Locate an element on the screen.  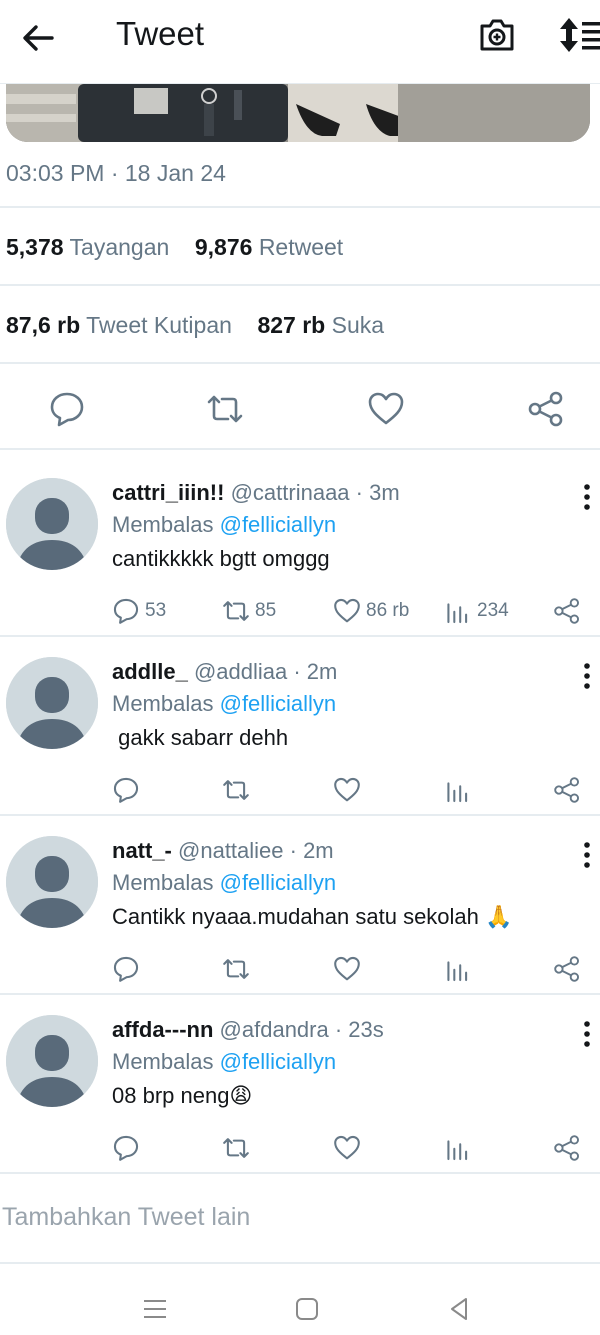
like-button: 86 rb is located at coordinates (371, 611).